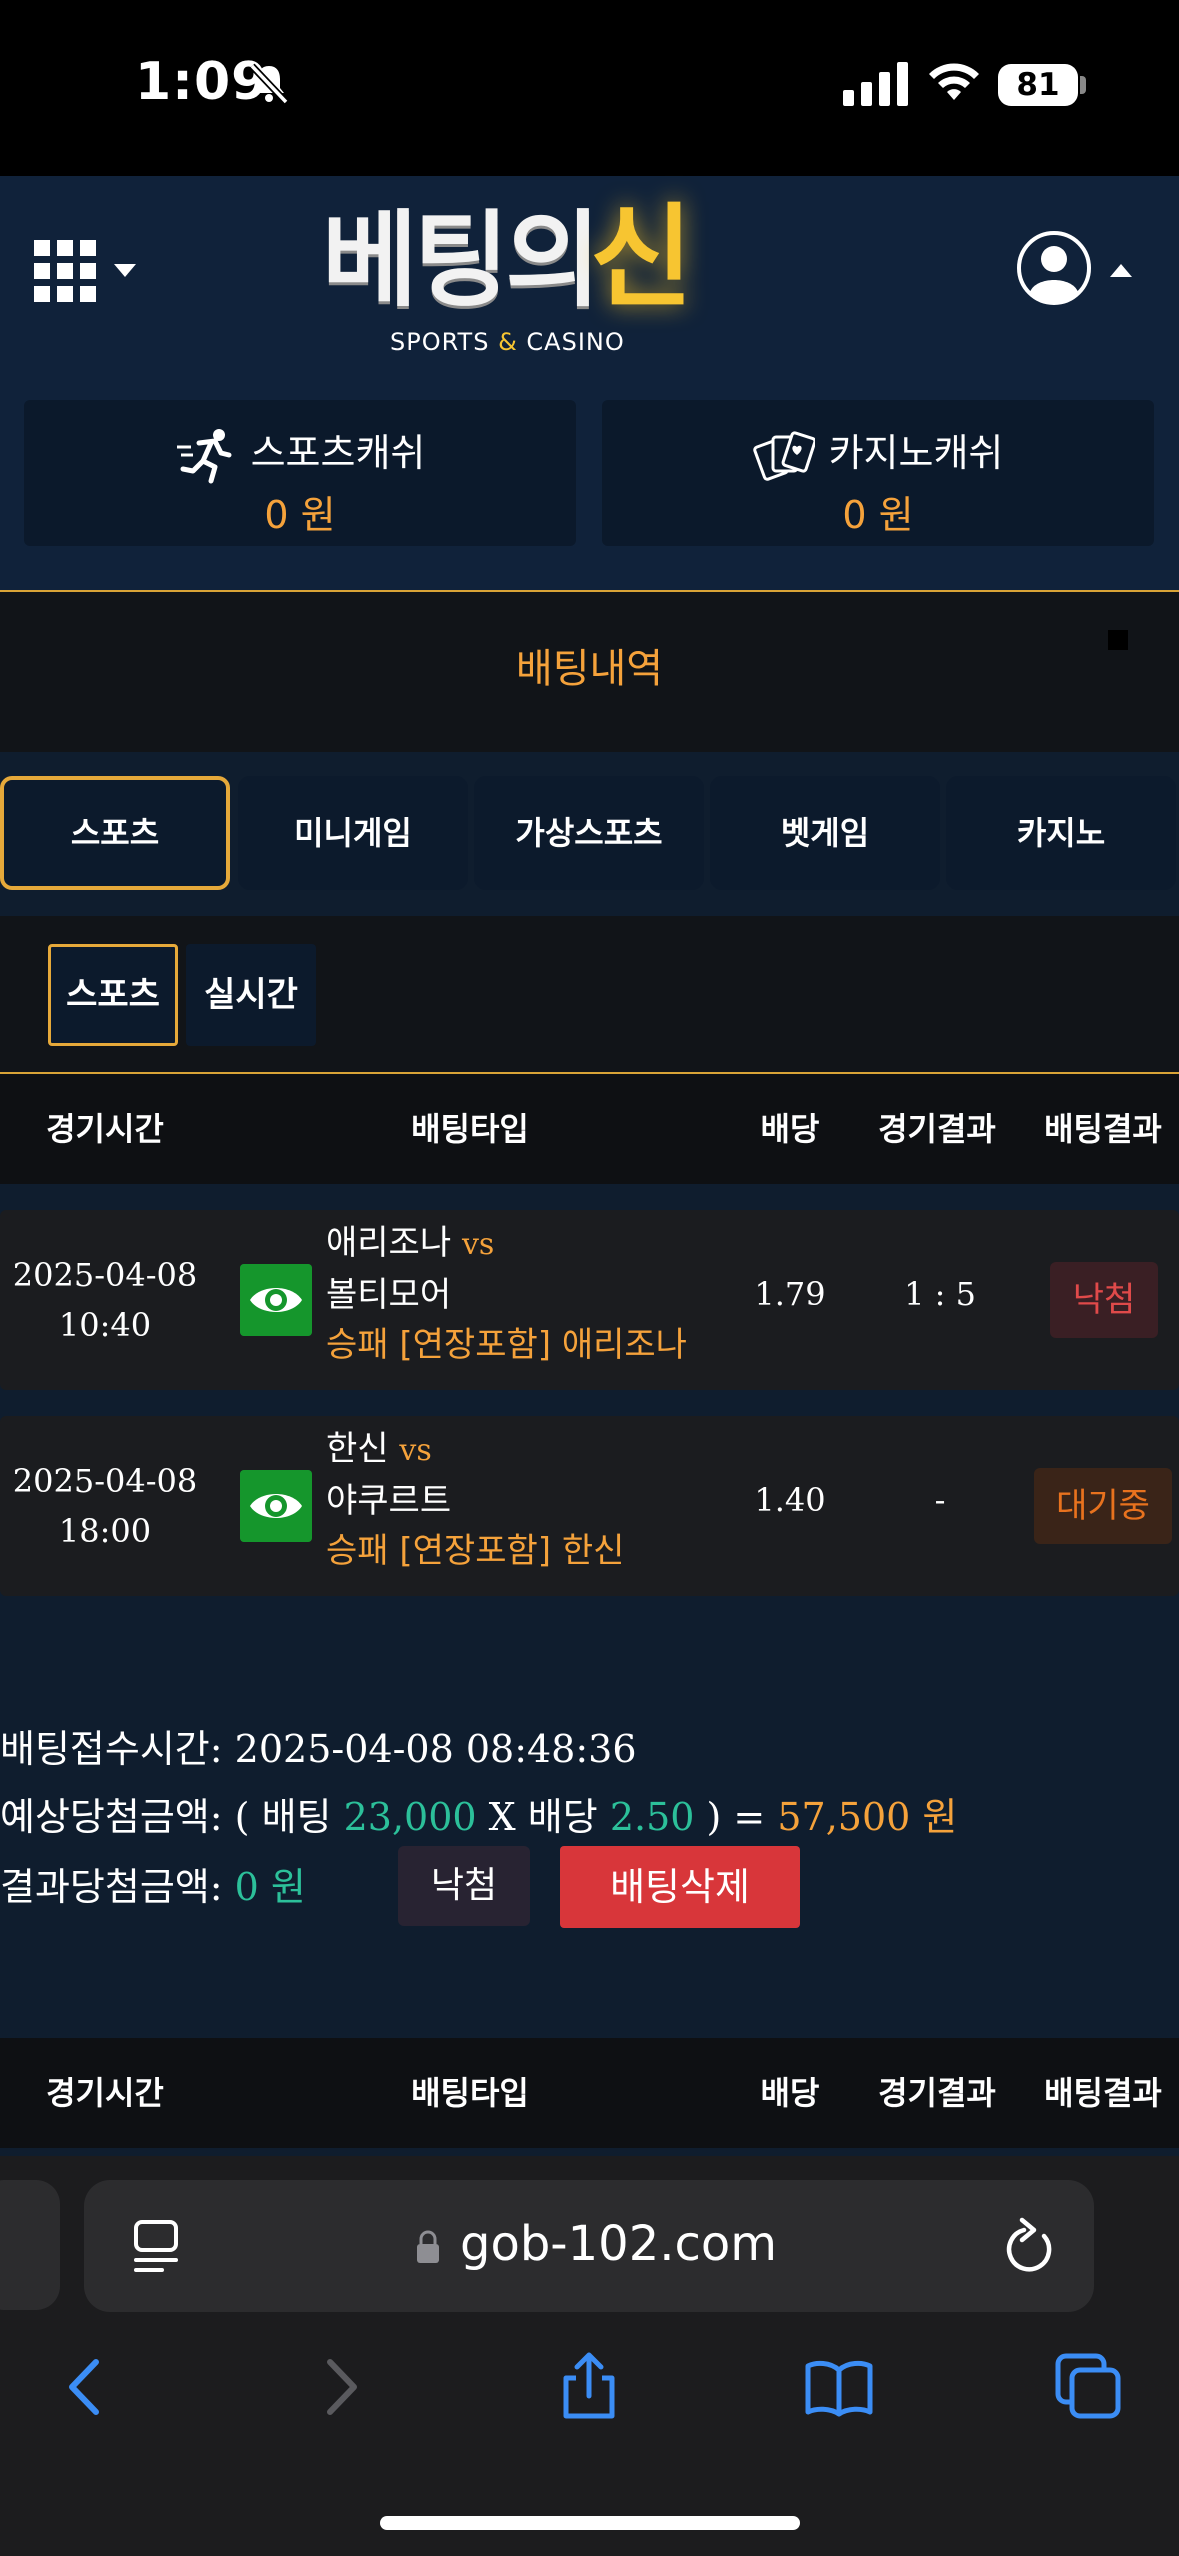 The image size is (1179, 2556). What do you see at coordinates (1103, 1506) in the screenshot?
I see `status-badge: 대기중` at bounding box center [1103, 1506].